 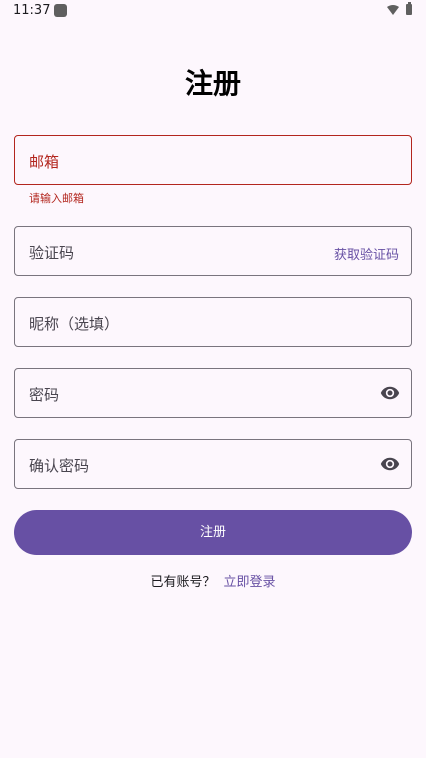 What do you see at coordinates (213, 251) in the screenshot?
I see `verification-code-field: 验证码 获取验证码` at bounding box center [213, 251].